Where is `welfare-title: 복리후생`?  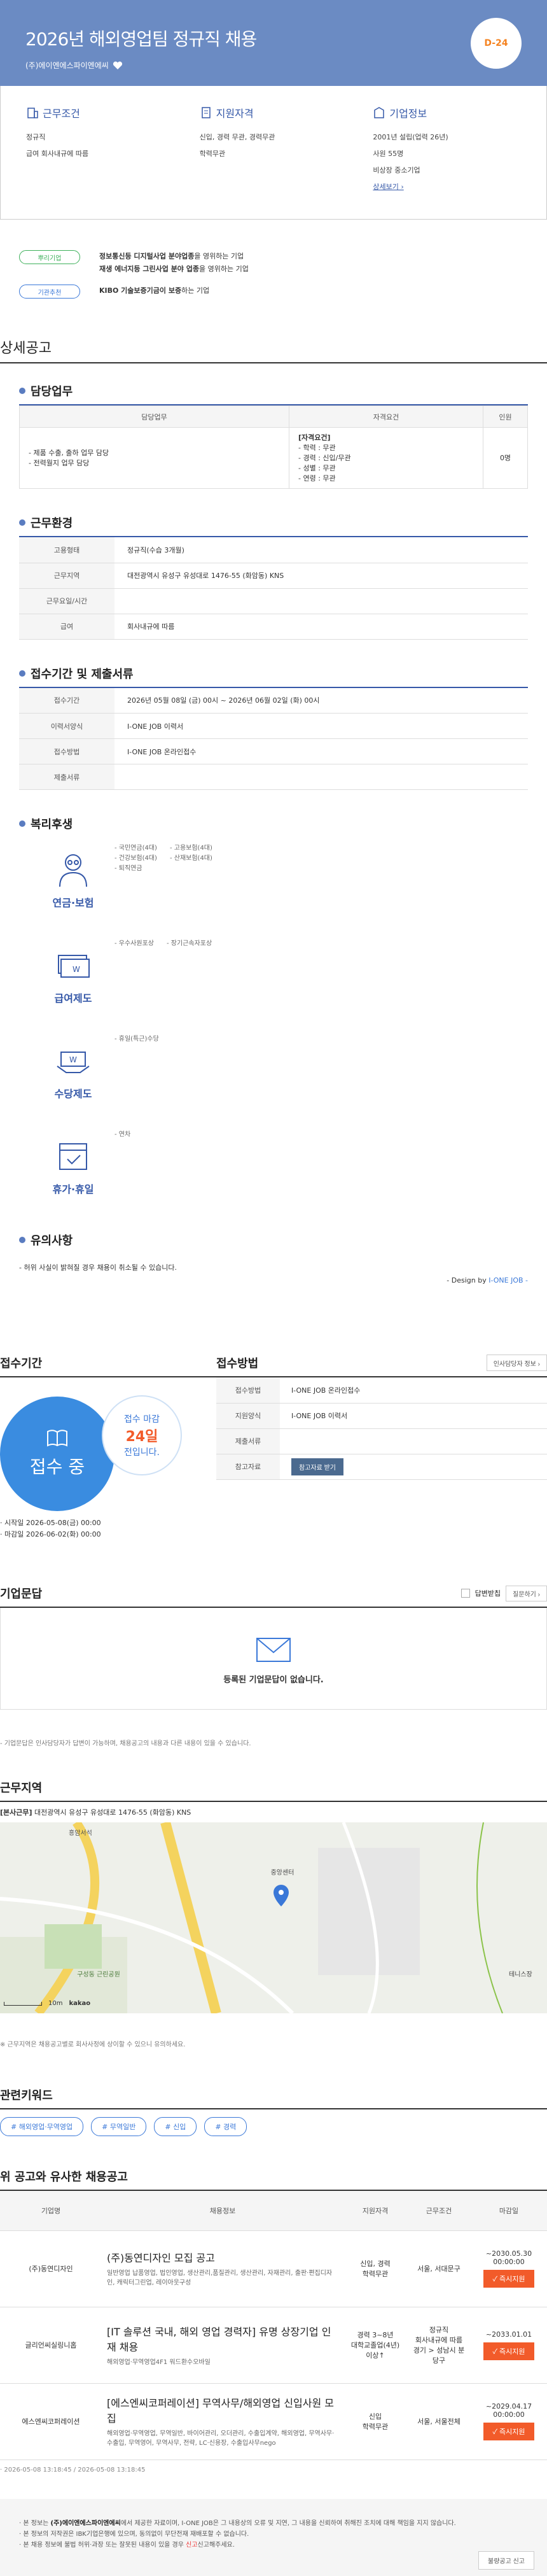 welfare-title: 복리후생 is located at coordinates (52, 825).